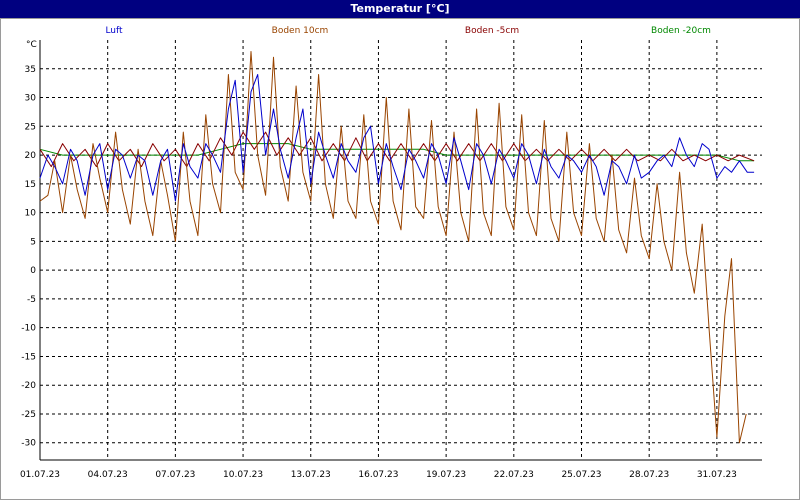  I want to click on x-tick-label: 01.07.23, so click(40, 475).